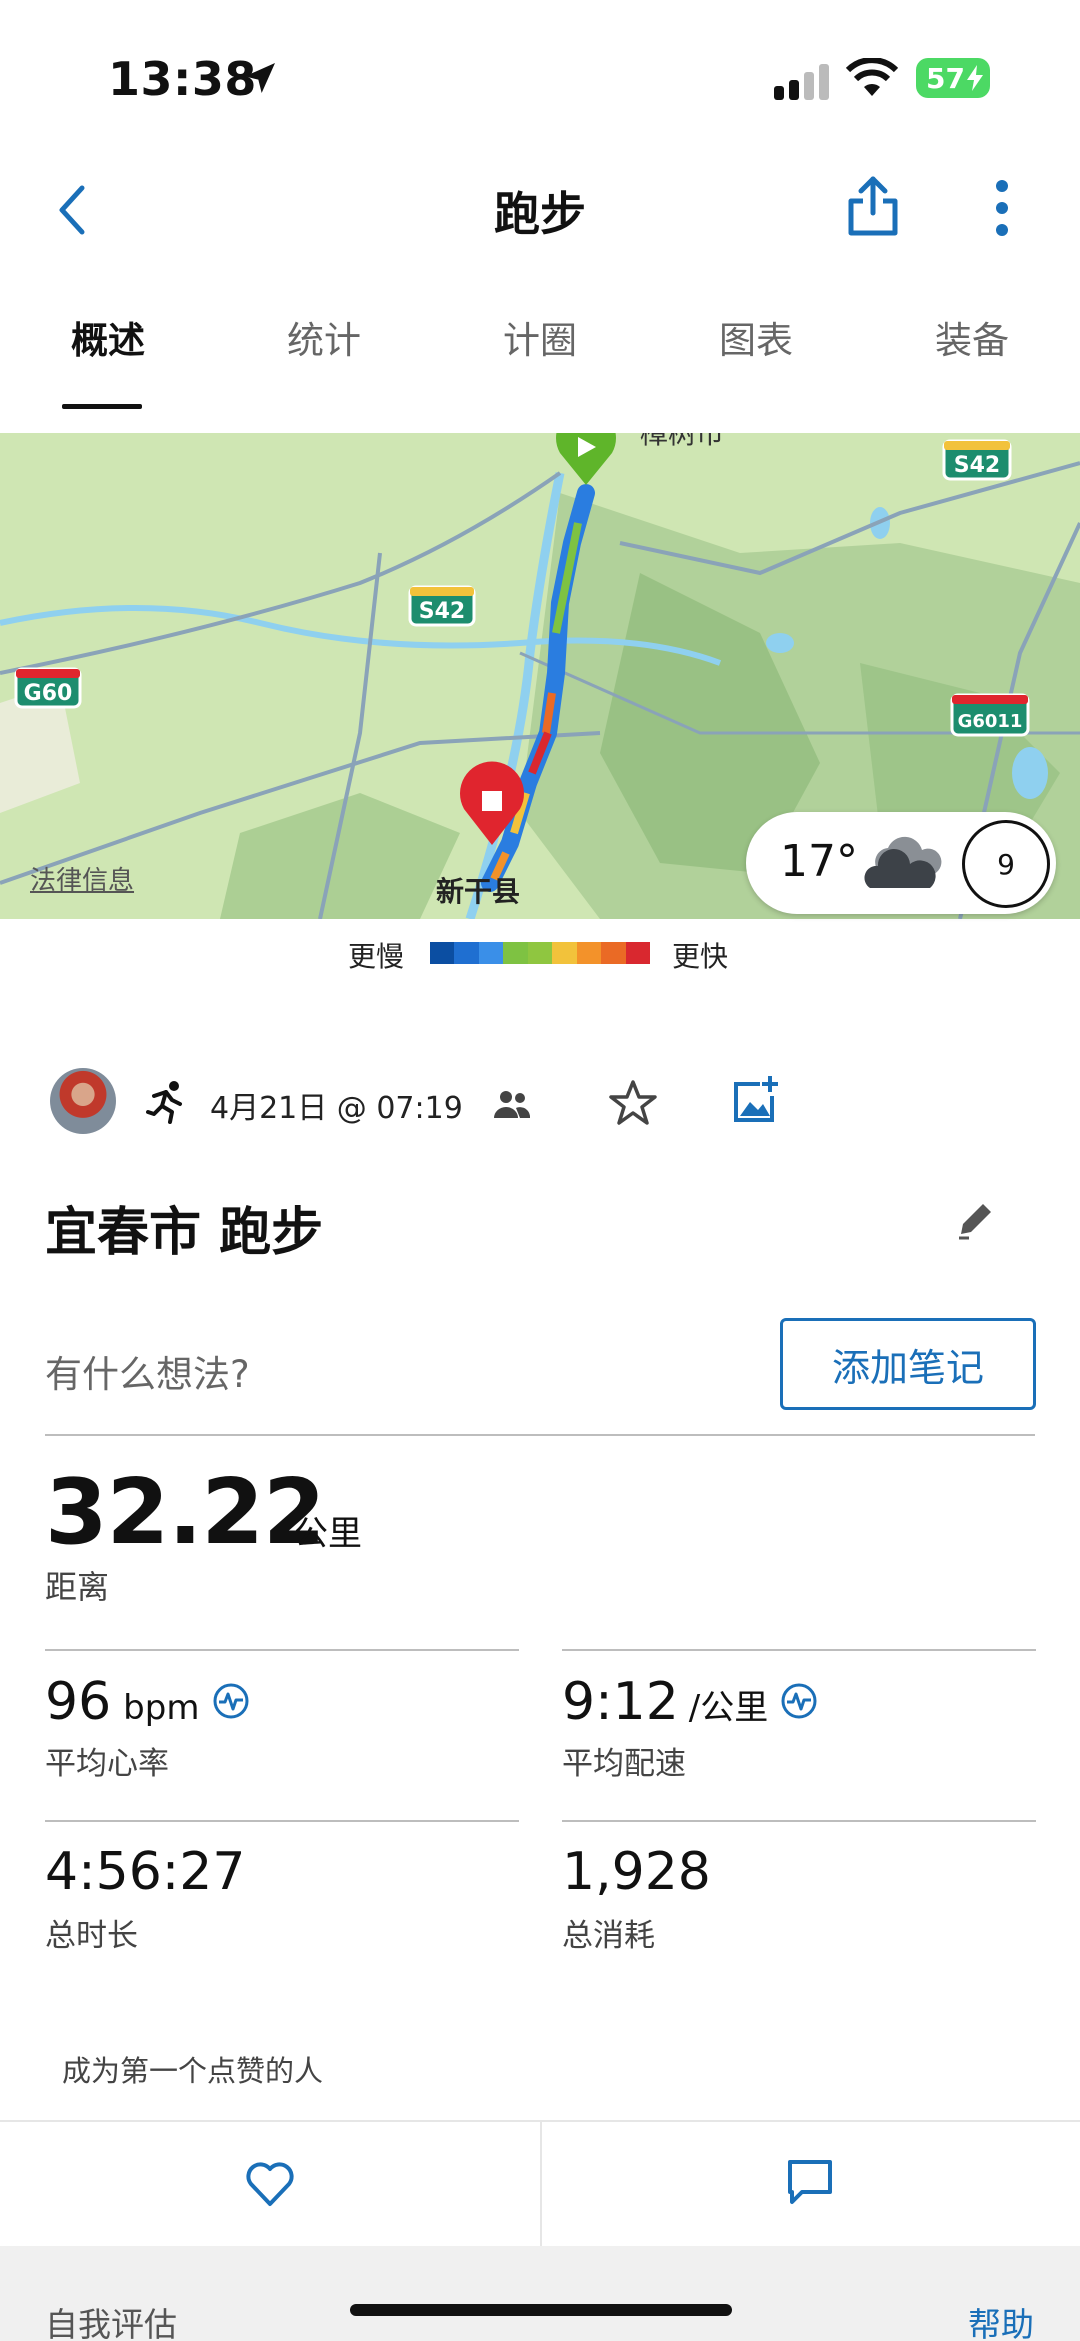  What do you see at coordinates (908, 1364) in the screenshot?
I see `add-note-button: 添加笔记` at bounding box center [908, 1364].